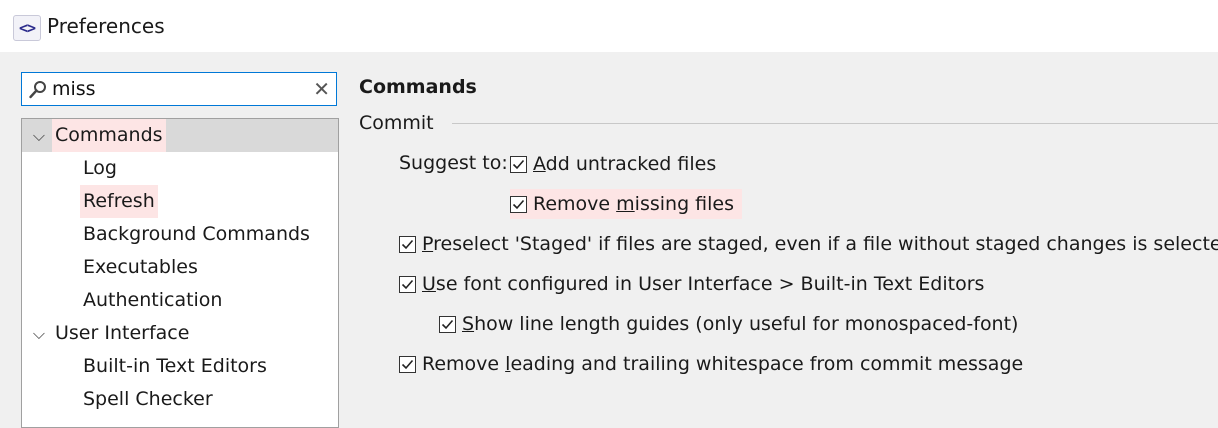 The width and height of the screenshot is (1218, 428). Describe the element at coordinates (468, 324) in the screenshot. I see `mnemonic: S` at that location.